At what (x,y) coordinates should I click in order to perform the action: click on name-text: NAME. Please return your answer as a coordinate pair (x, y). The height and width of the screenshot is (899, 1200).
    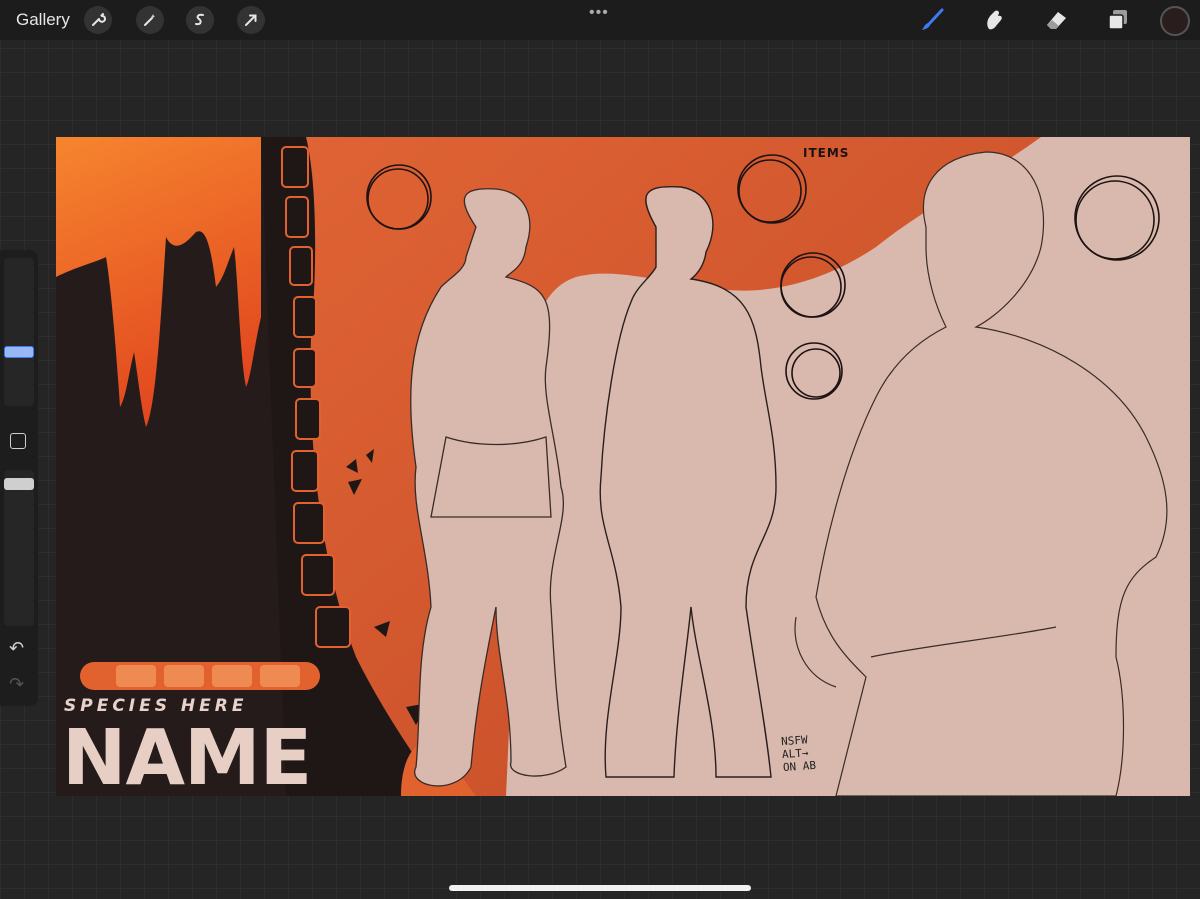
    Looking at the image, I should click on (187, 755).